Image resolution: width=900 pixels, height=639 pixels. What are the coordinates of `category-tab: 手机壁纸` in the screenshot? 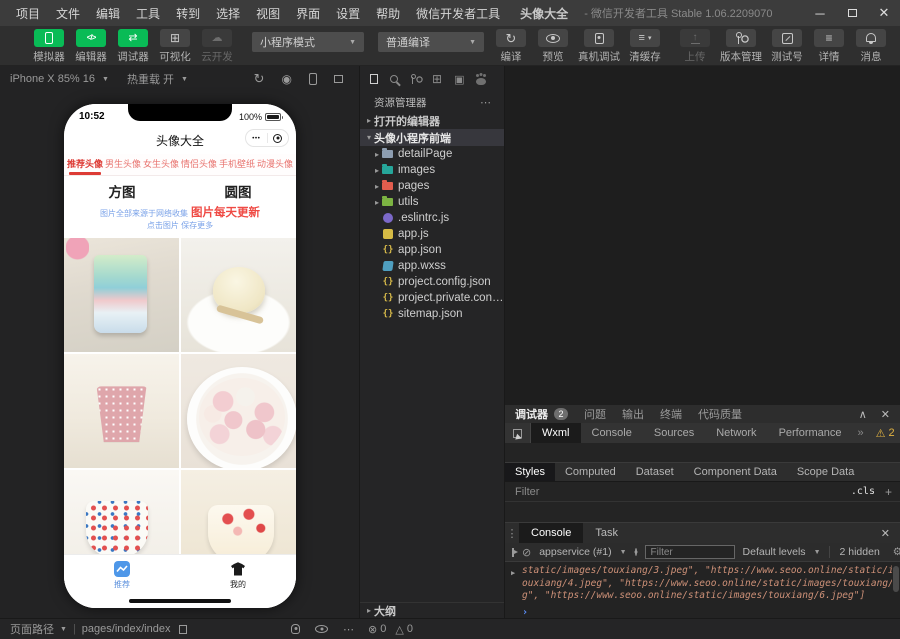 It's located at (237, 164).